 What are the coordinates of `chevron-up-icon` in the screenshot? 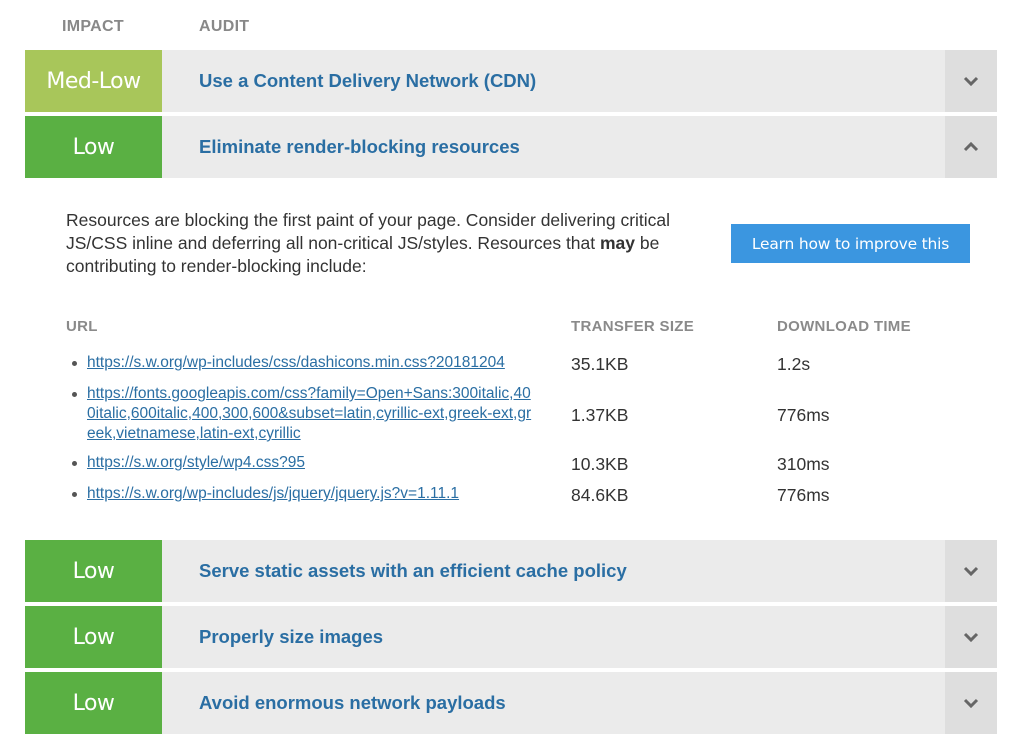 It's located at (971, 147).